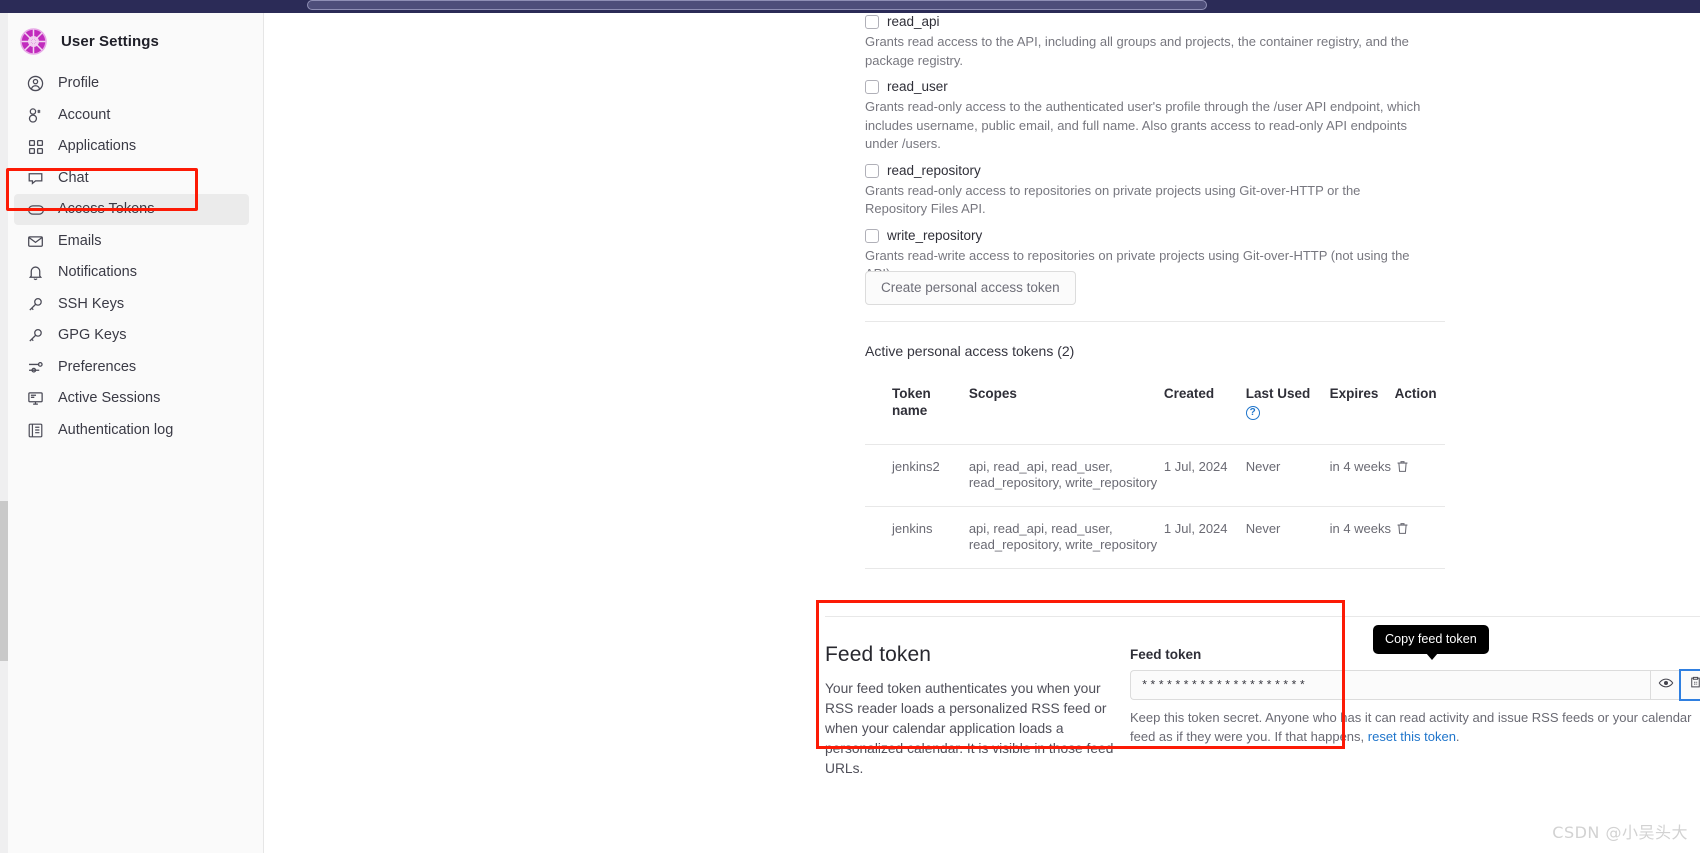 The width and height of the screenshot is (1700, 853). I want to click on sidebar-item-ssh-keys: SSH Keys, so click(131, 304).